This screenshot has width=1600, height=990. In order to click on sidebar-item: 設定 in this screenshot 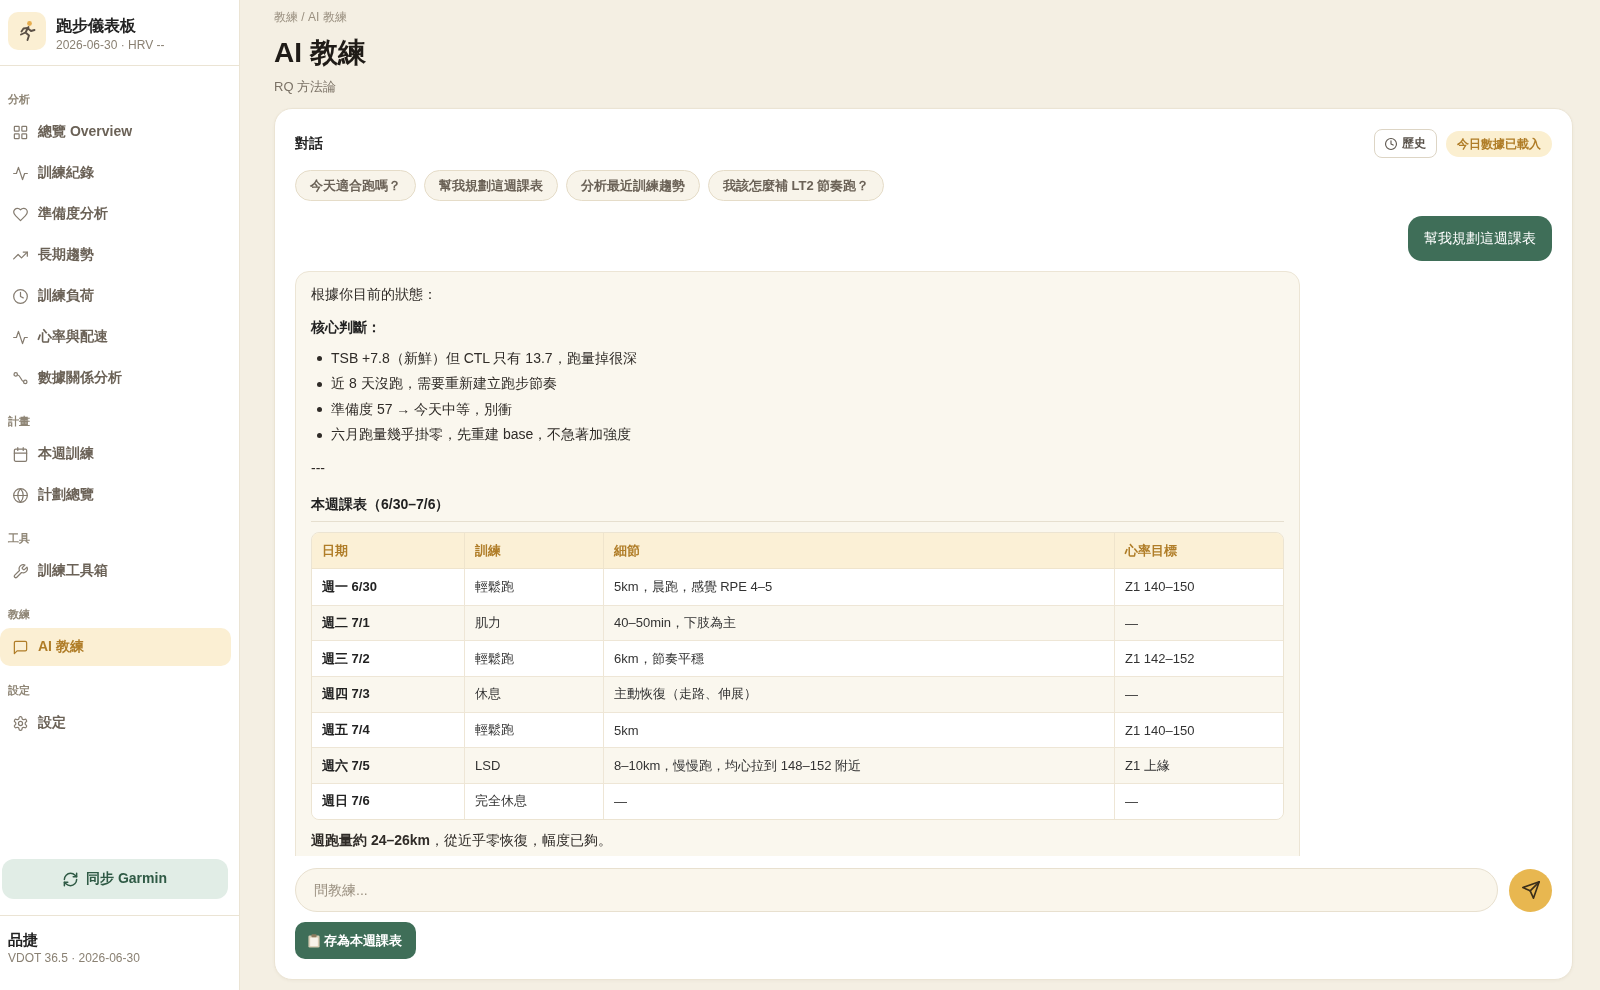, I will do `click(115, 723)`.